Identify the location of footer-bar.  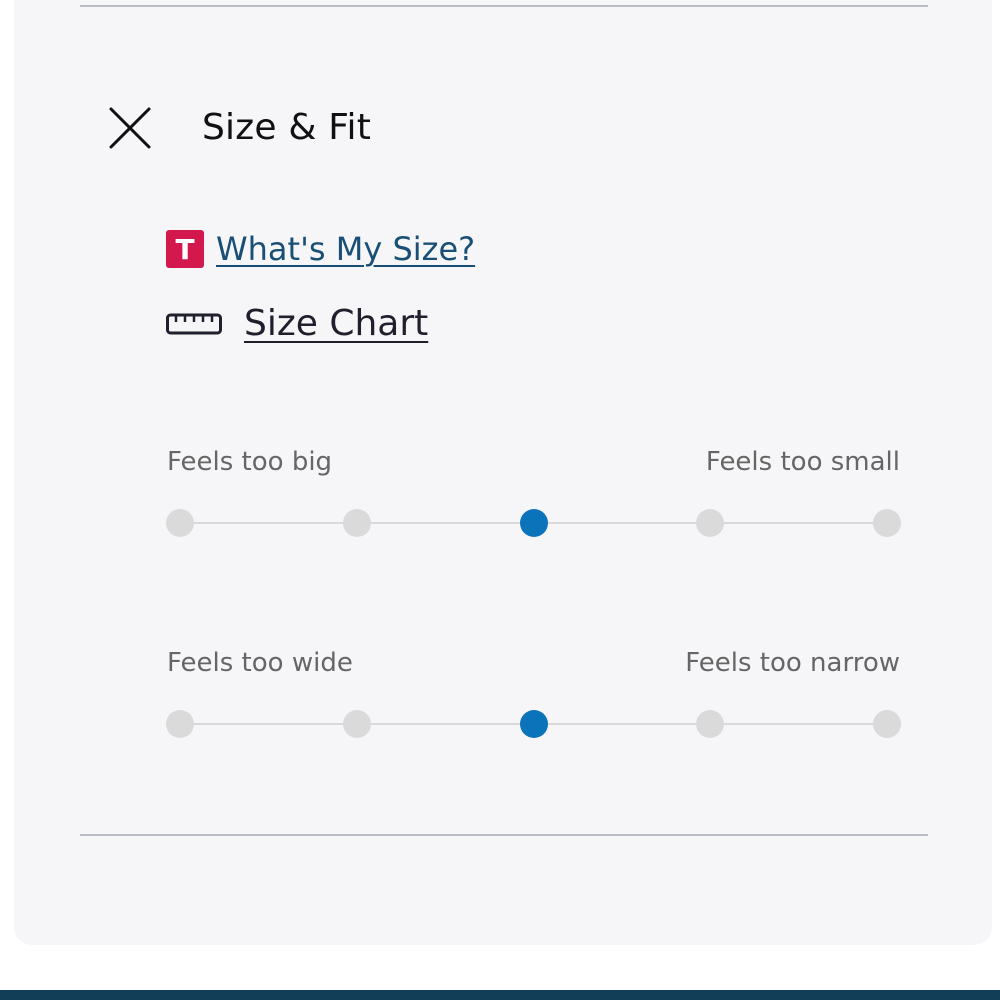
(500, 995).